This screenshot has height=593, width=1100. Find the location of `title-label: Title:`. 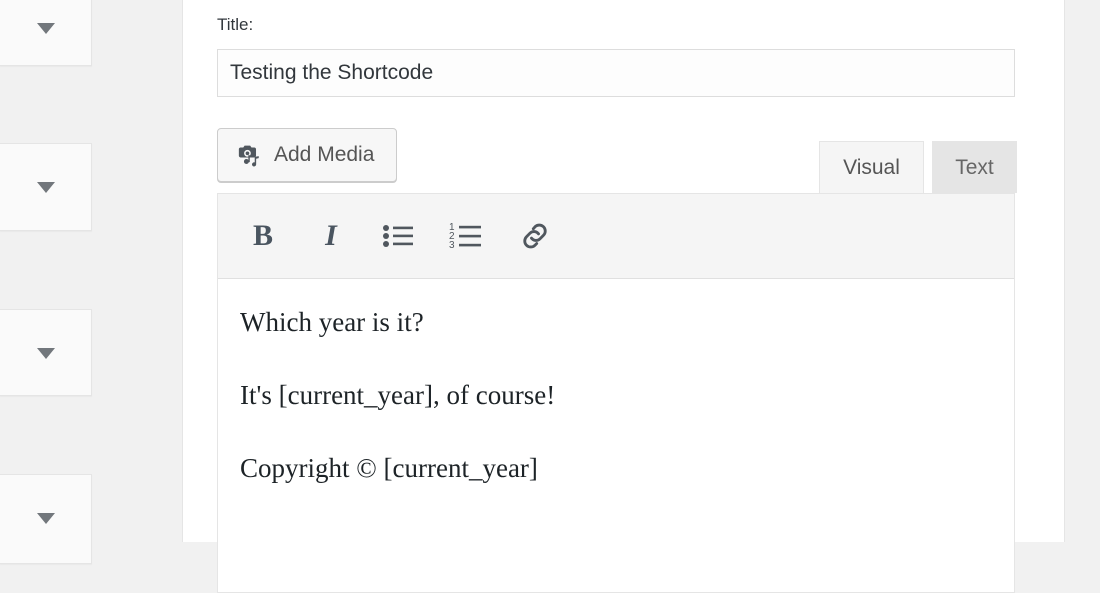

title-label: Title: is located at coordinates (235, 24).